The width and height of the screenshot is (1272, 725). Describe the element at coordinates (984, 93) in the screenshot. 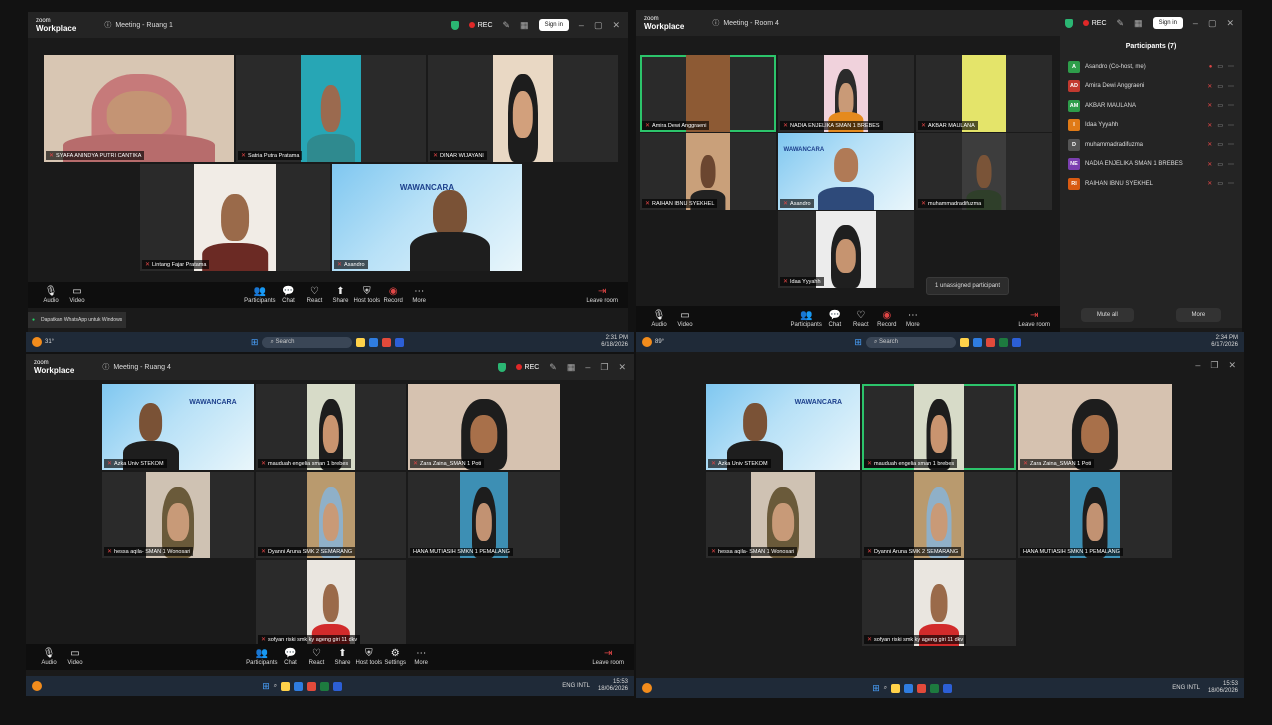

I see `video-tile: ✕ AKBAR MAULANA` at that location.